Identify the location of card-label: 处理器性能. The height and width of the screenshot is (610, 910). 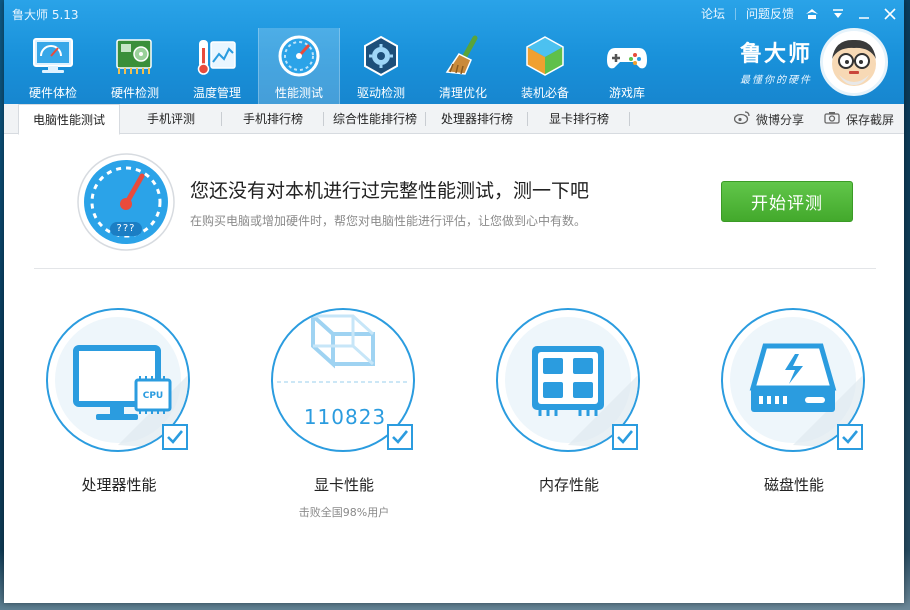
(119, 485).